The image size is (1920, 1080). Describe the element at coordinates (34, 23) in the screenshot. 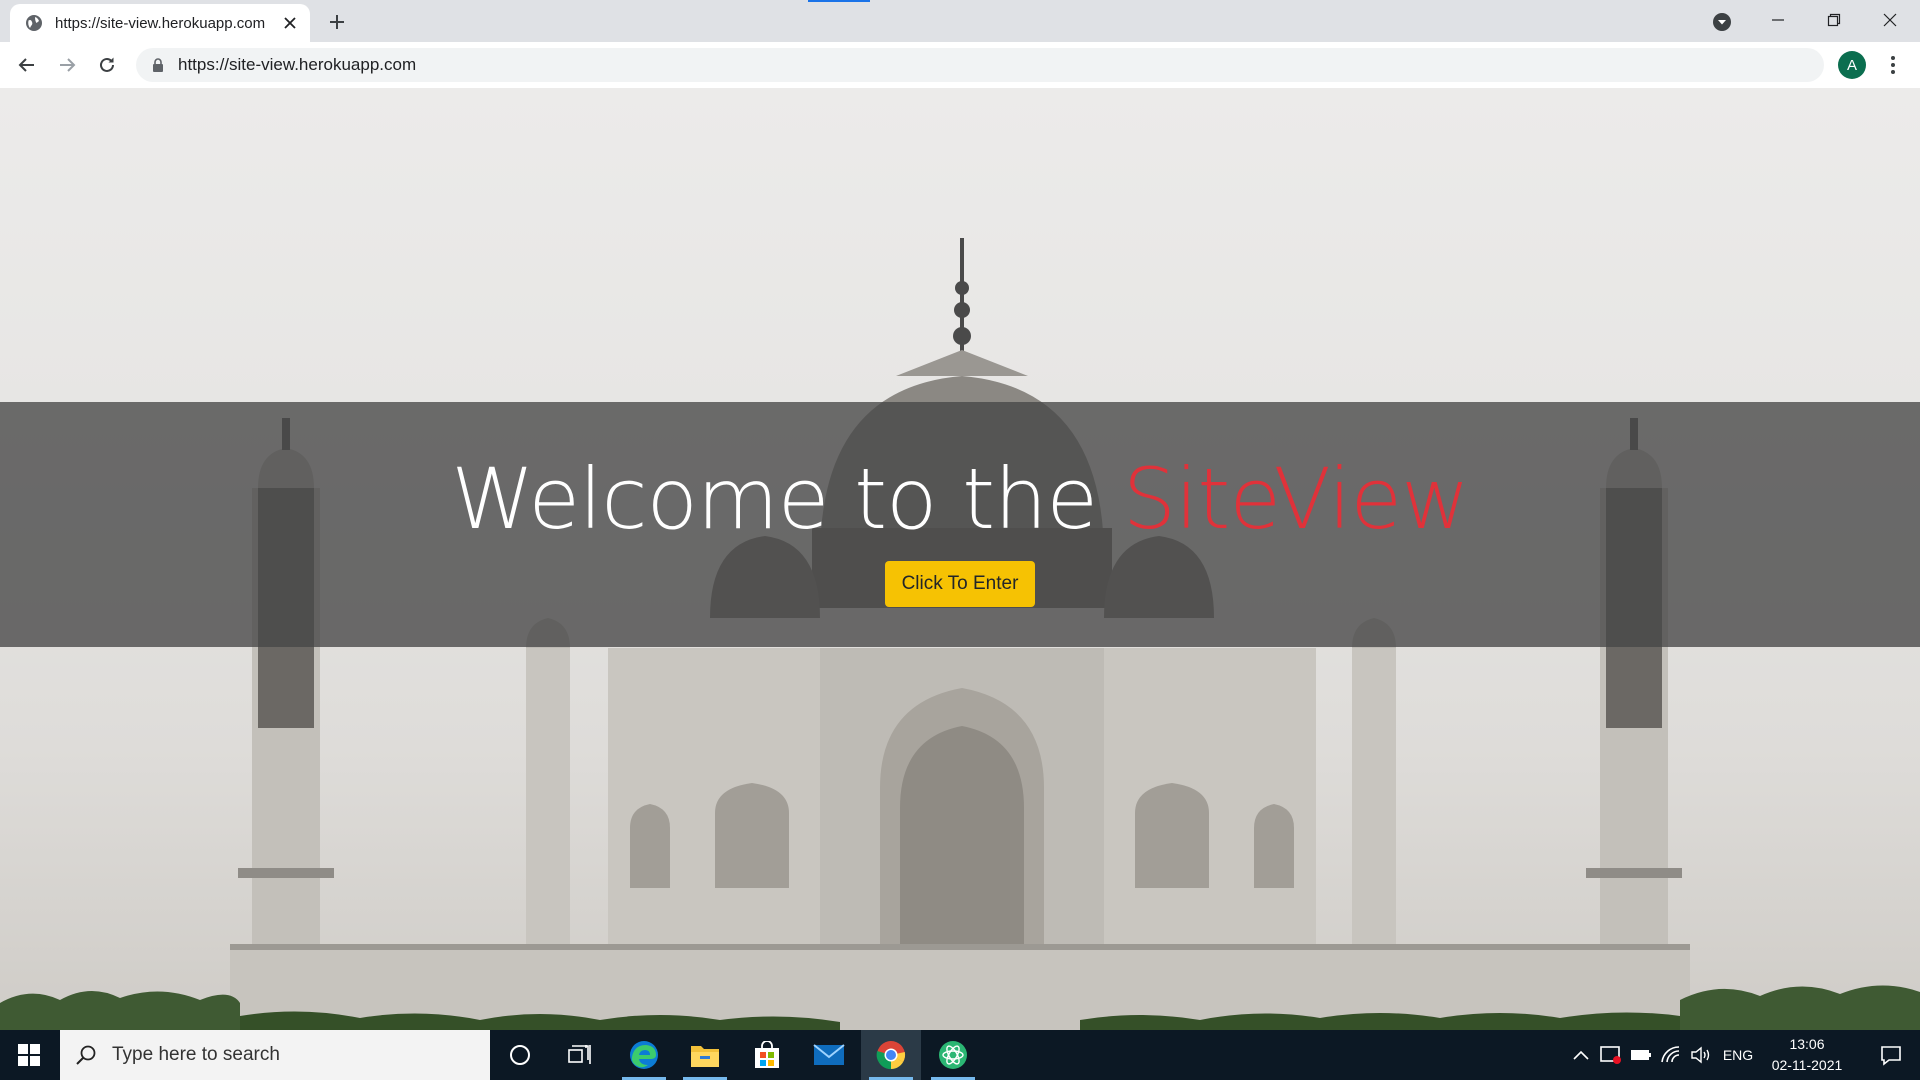

I see `globe-icon` at that location.